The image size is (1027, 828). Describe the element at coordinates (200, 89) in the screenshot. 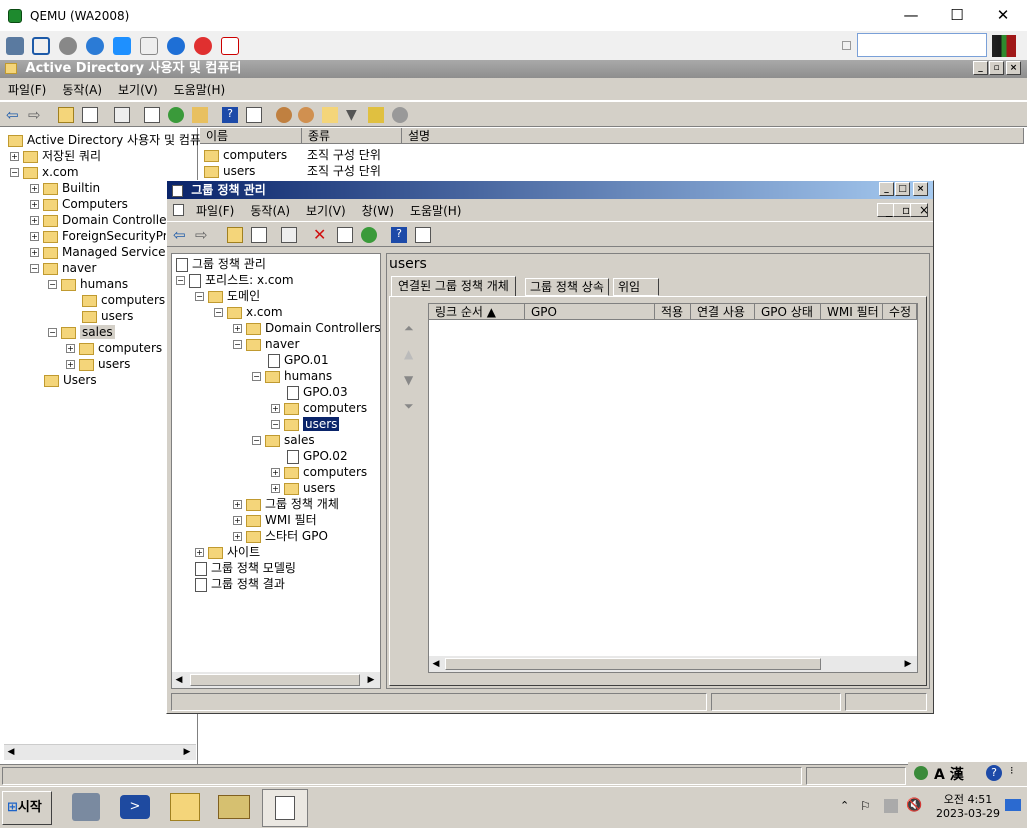

I see `menu-help: 도움말(H)` at that location.